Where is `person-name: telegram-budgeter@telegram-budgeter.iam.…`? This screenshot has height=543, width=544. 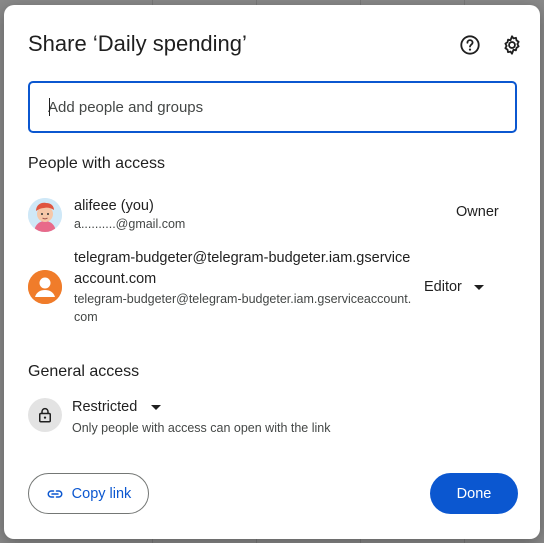 person-name: telegram-budgeter@telegram-budgeter.iam.… is located at coordinates (242, 268).